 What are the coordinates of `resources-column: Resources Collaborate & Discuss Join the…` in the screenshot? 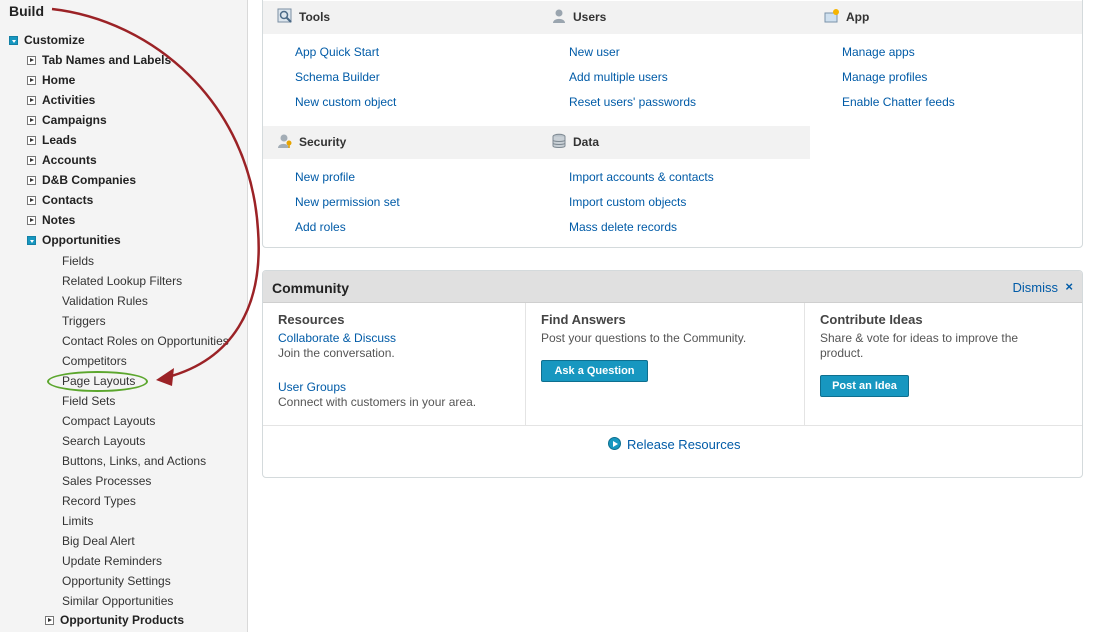 It's located at (394, 364).